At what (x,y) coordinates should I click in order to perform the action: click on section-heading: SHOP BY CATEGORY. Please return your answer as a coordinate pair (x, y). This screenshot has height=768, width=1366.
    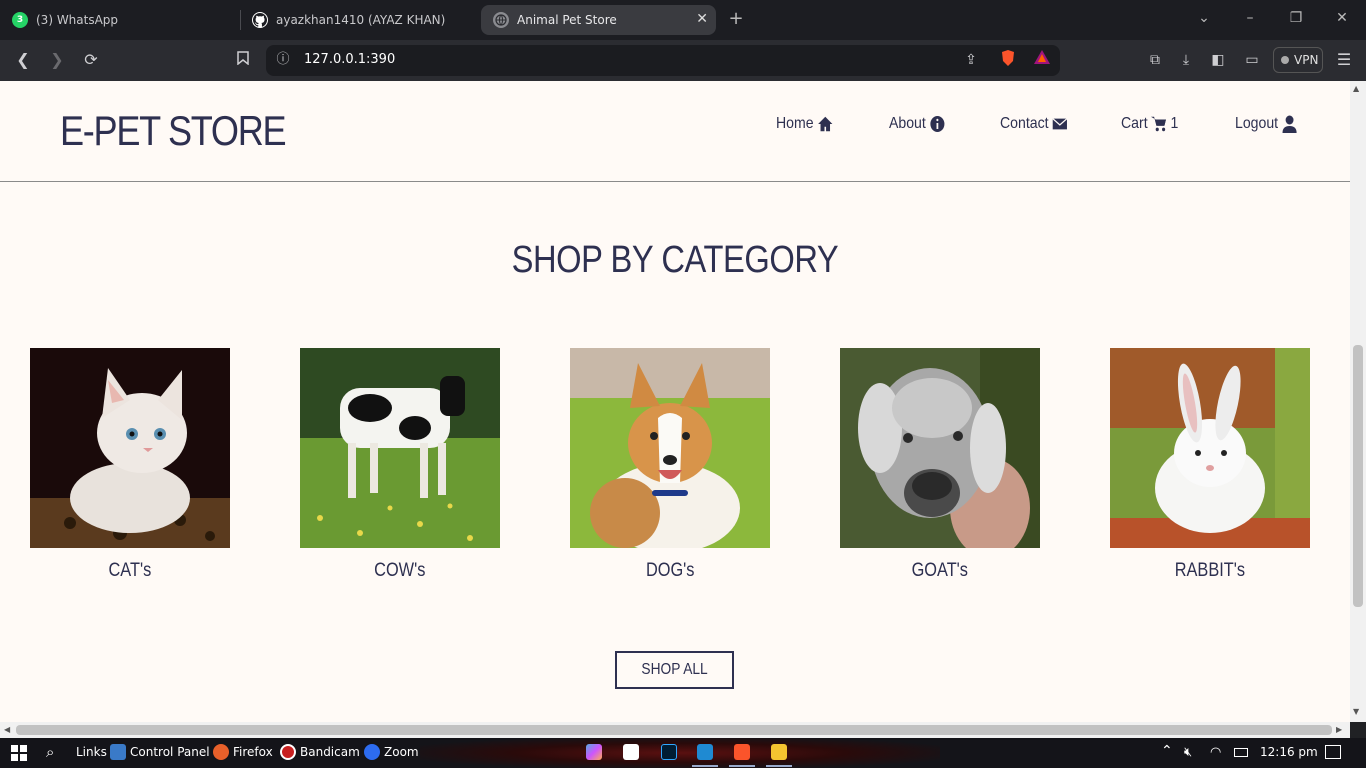
    Looking at the image, I should click on (675, 260).